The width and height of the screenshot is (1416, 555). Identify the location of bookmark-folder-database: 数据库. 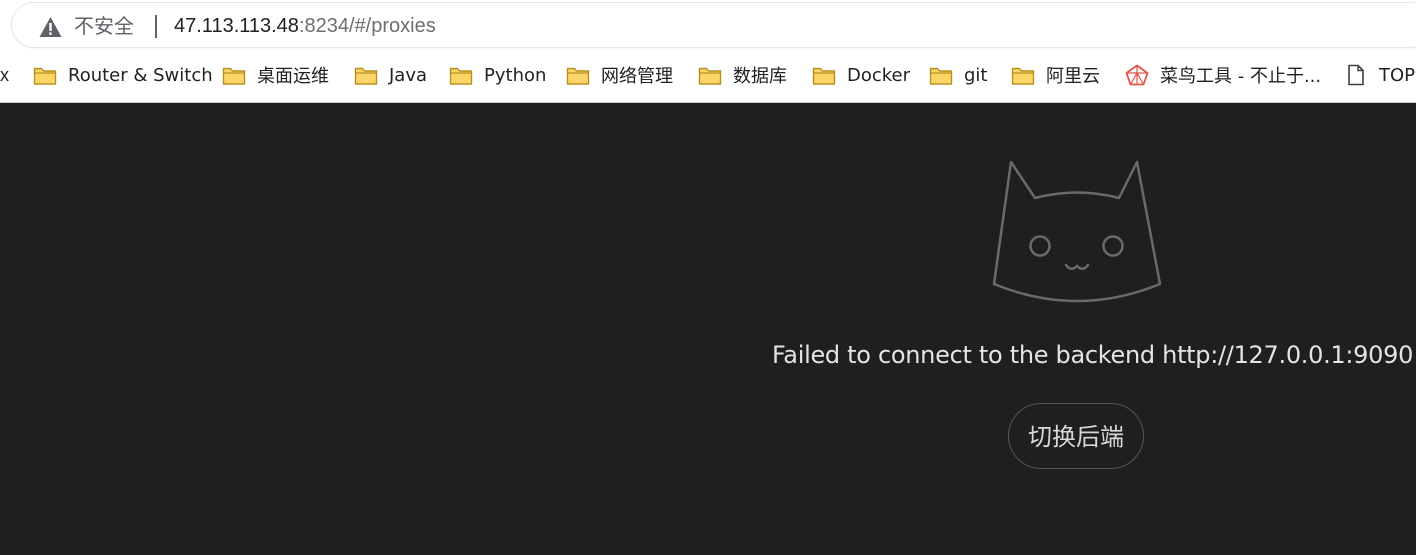
(742, 75).